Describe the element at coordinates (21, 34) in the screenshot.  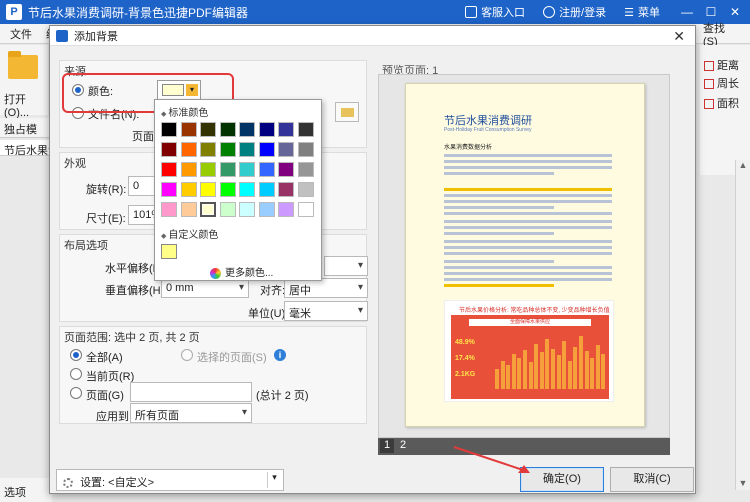
I see `menu-file: 文件` at that location.